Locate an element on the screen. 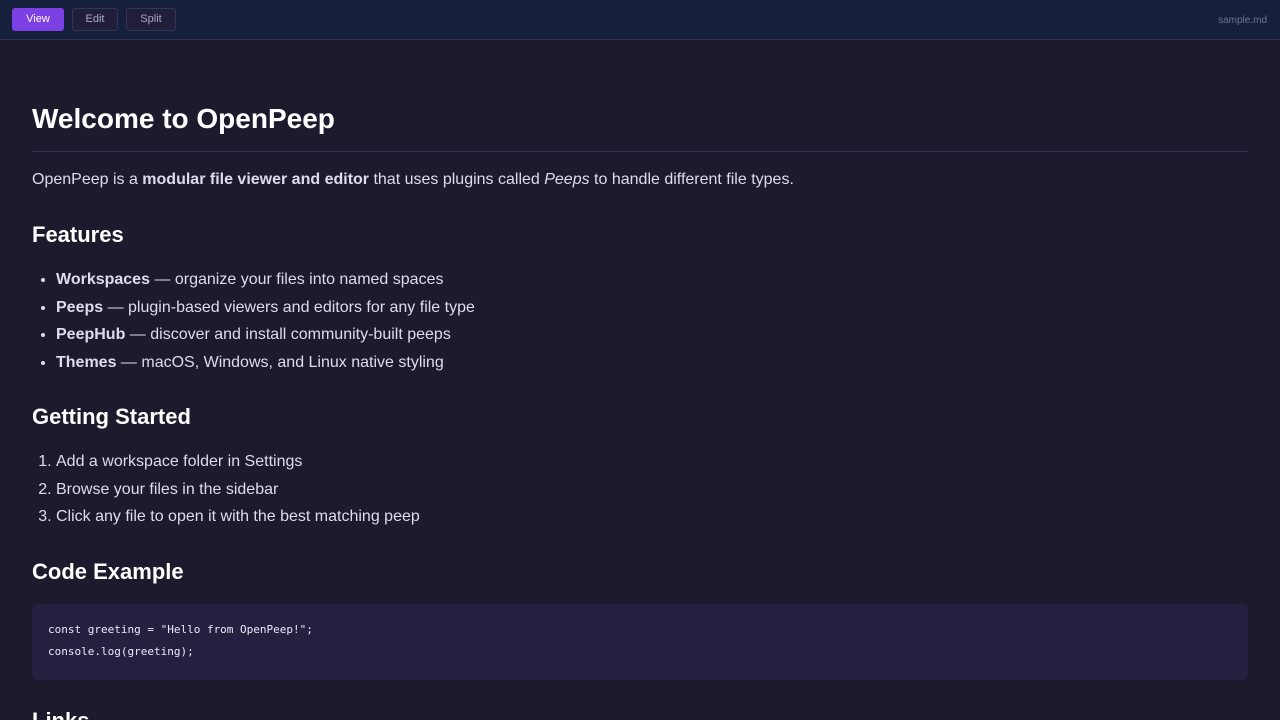 Image resolution: width=1280 pixels, height=720 pixels. feature-term: Themes is located at coordinates (86, 362).